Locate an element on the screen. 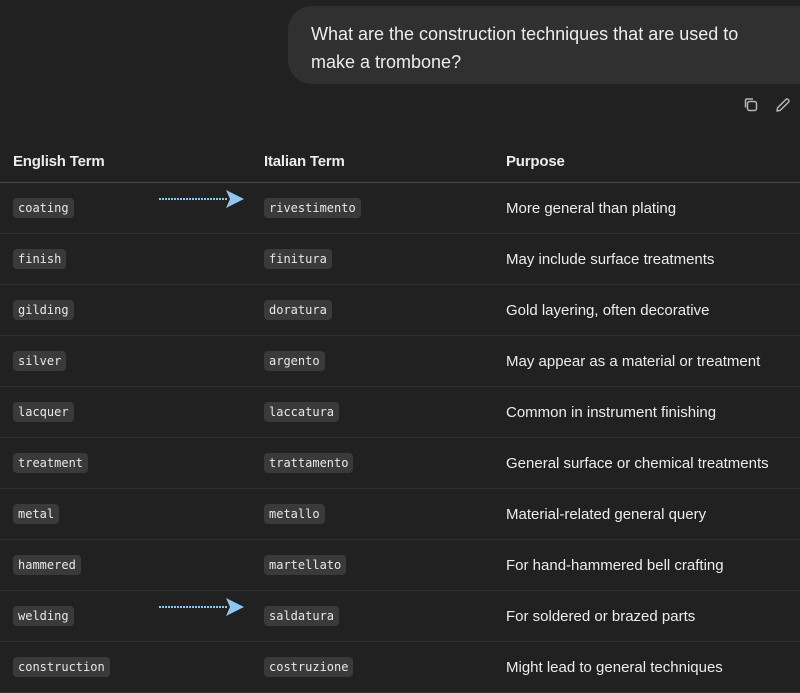 The width and height of the screenshot is (800, 693). english-term: gilding is located at coordinates (43, 310).